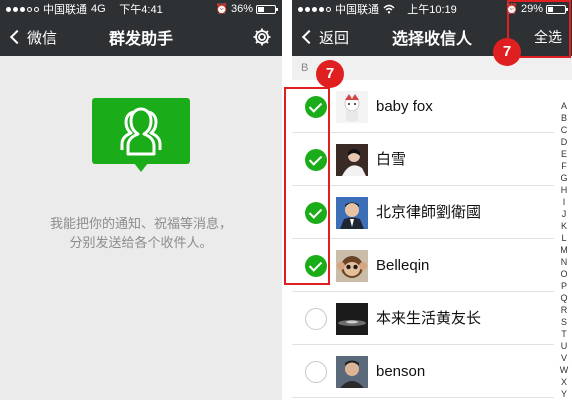  Describe the element at coordinates (564, 166) in the screenshot. I see `index-letter: F` at that location.